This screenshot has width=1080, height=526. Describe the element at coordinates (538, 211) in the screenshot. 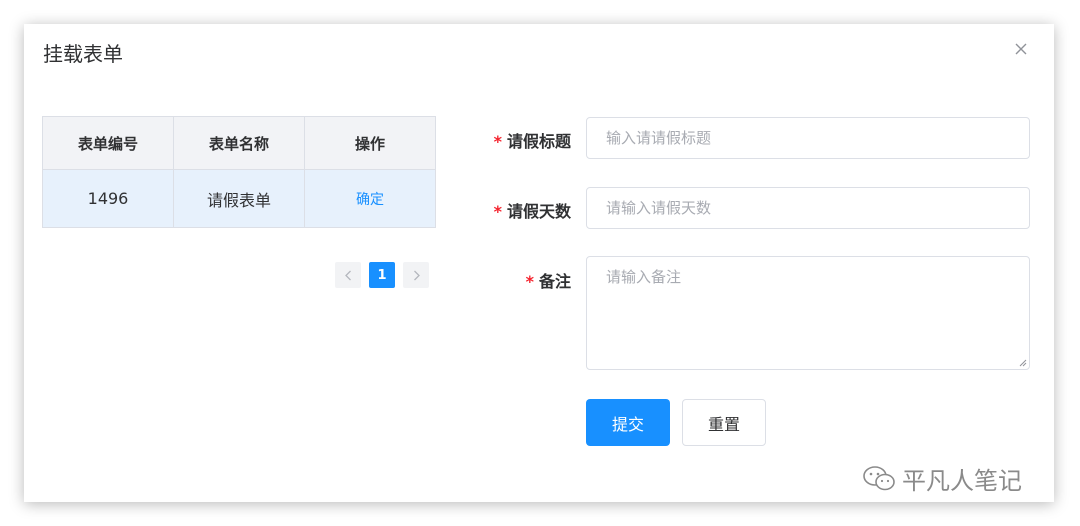

I see `leave-days-label-text: 请假天数` at that location.